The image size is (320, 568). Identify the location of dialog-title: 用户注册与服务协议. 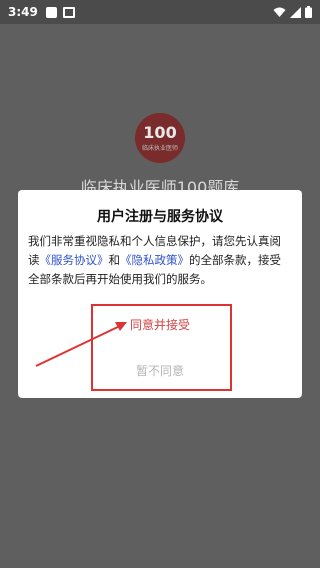
(160, 217).